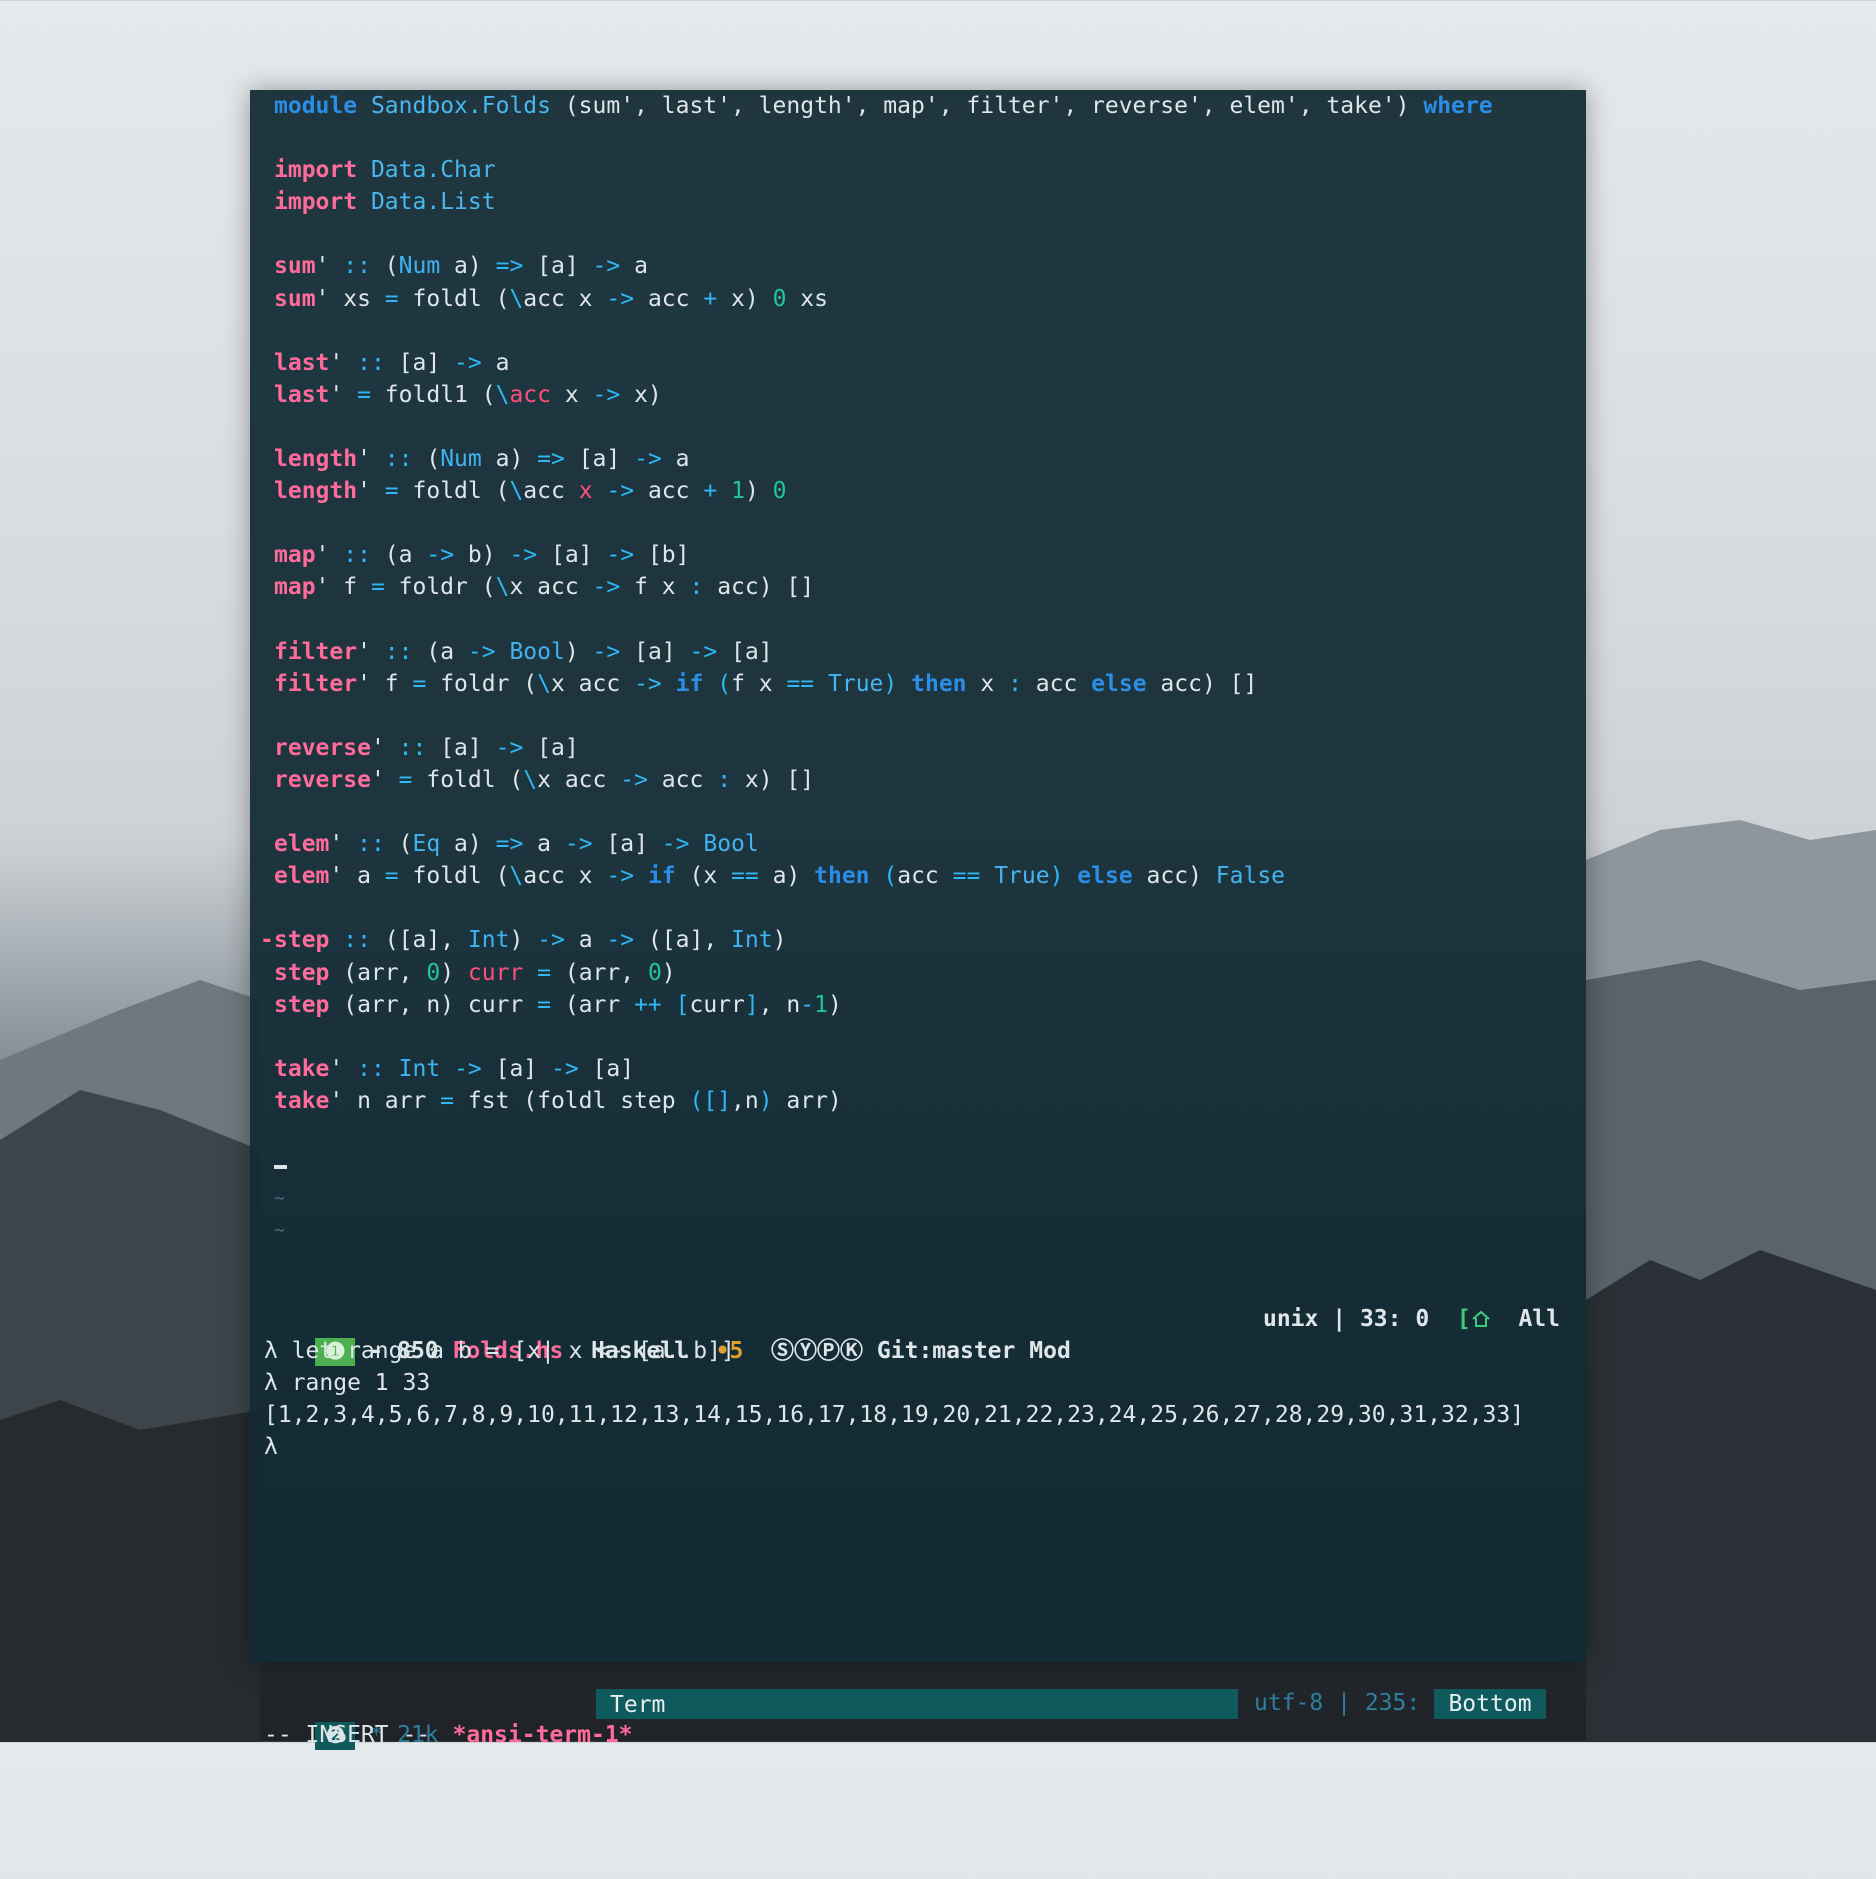 The image size is (1876, 1879). What do you see at coordinates (918, 748) in the screenshot?
I see `code-line: reverse' :: [a] -> [a]` at bounding box center [918, 748].